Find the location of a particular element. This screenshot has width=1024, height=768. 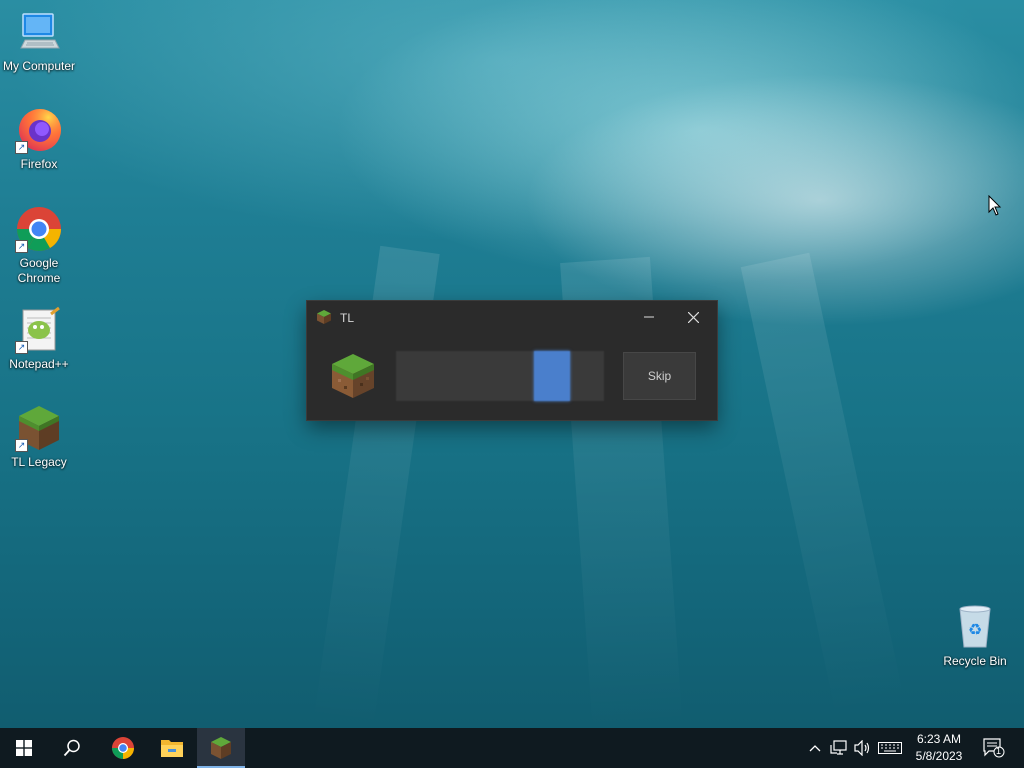

desktop-icon-recycle-bin: ♻ Recycle Bin is located at coordinates (975, 636).